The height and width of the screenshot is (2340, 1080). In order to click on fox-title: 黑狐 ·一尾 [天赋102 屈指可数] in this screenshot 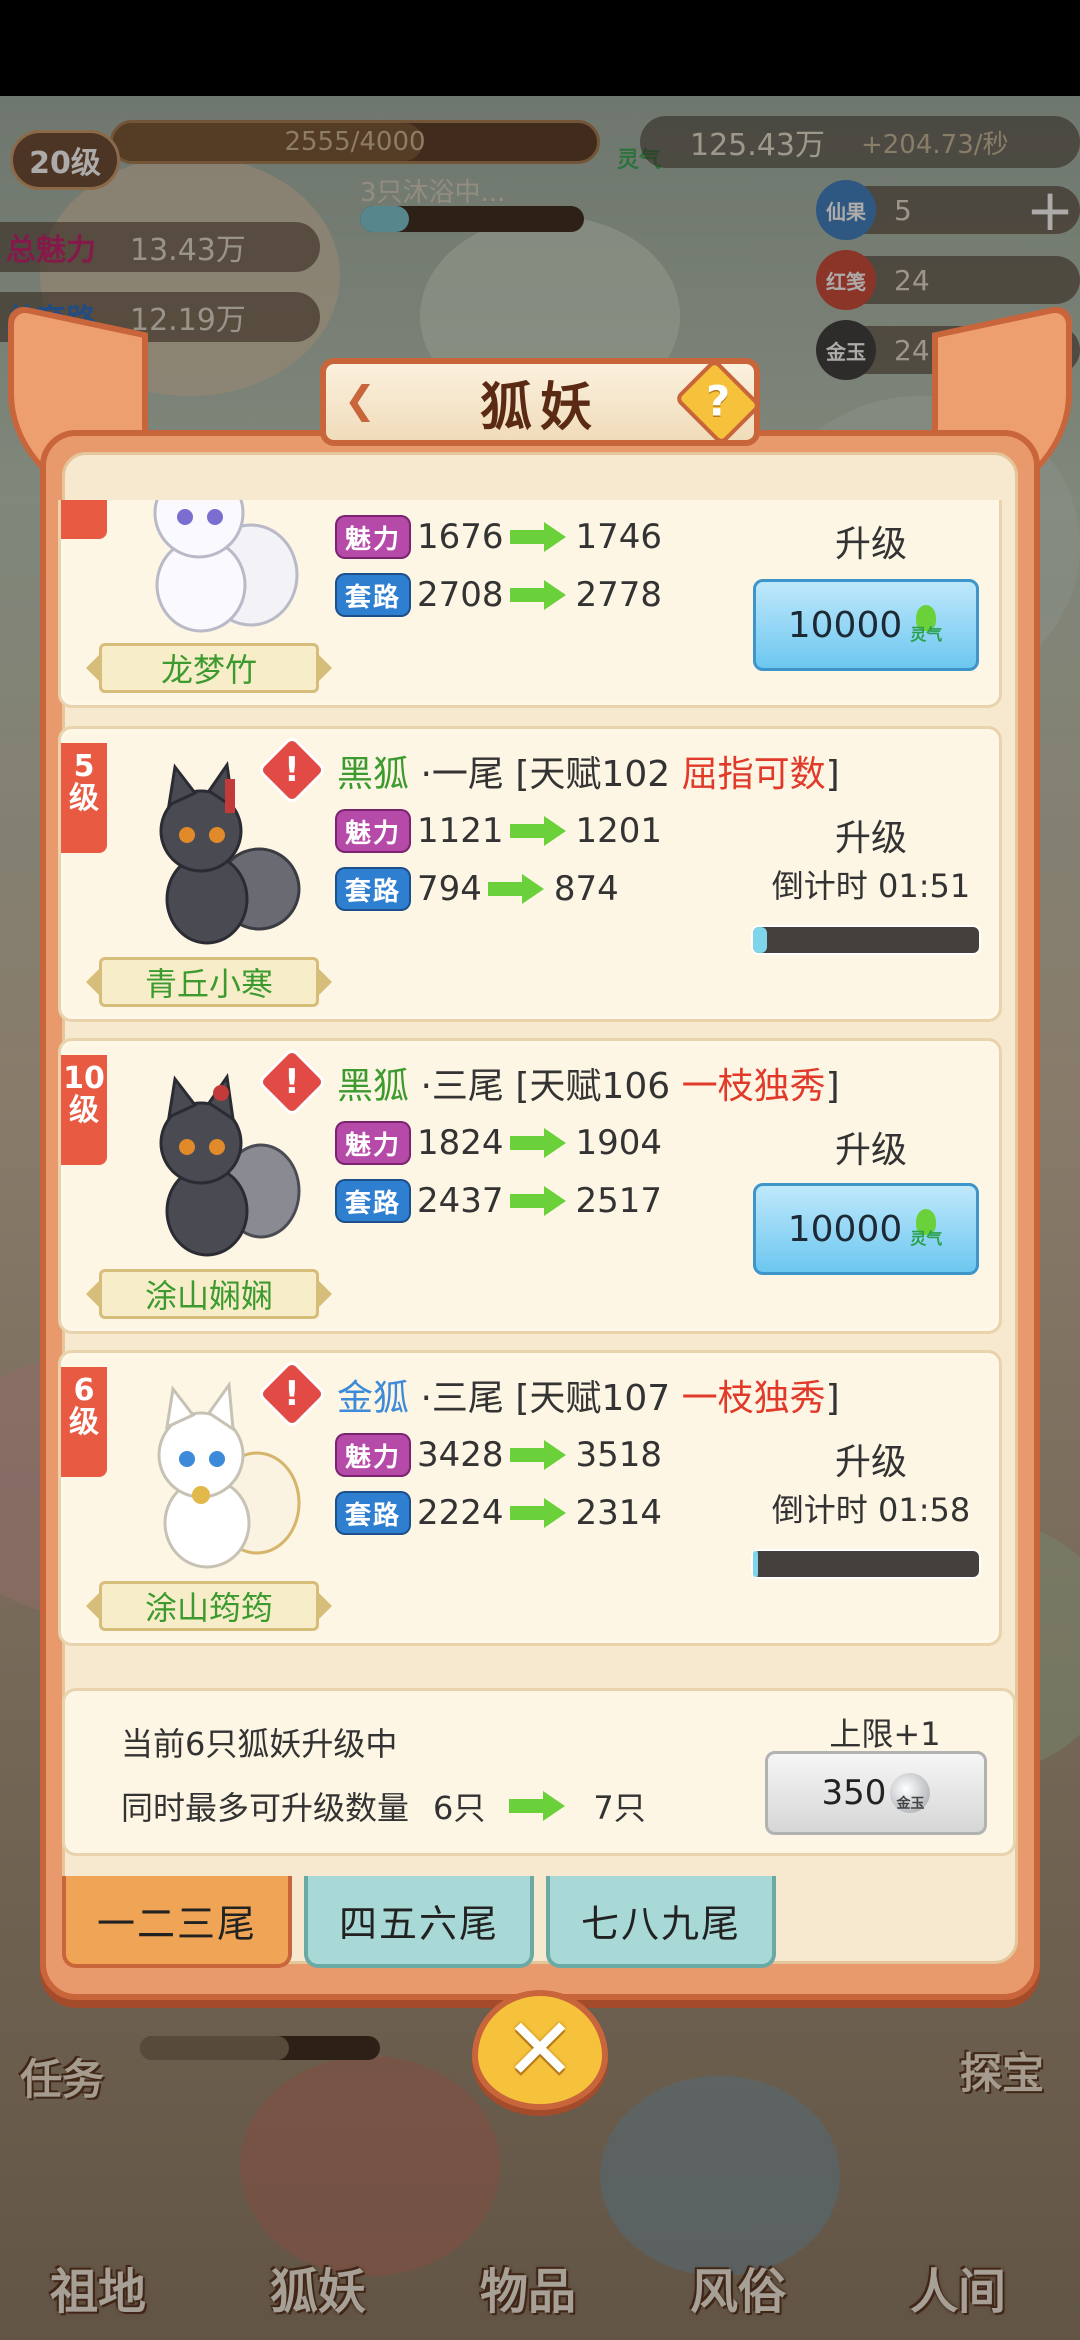, I will do `click(588, 771)`.